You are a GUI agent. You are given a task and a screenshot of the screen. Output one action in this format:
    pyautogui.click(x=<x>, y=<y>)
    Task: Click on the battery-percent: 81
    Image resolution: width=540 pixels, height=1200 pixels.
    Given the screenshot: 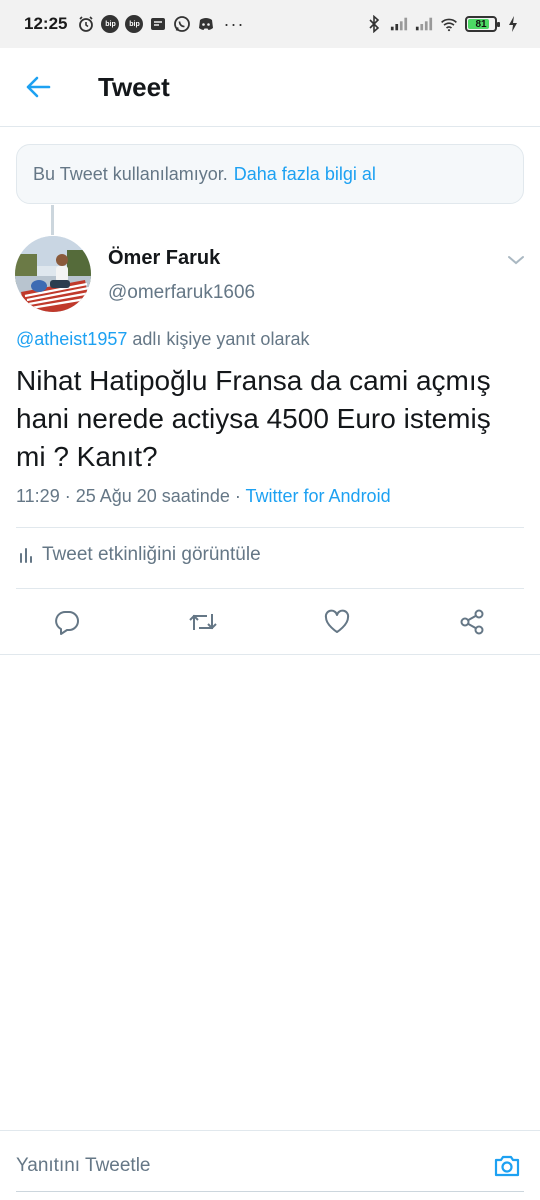 What is the action you would take?
    pyautogui.click(x=481, y=24)
    